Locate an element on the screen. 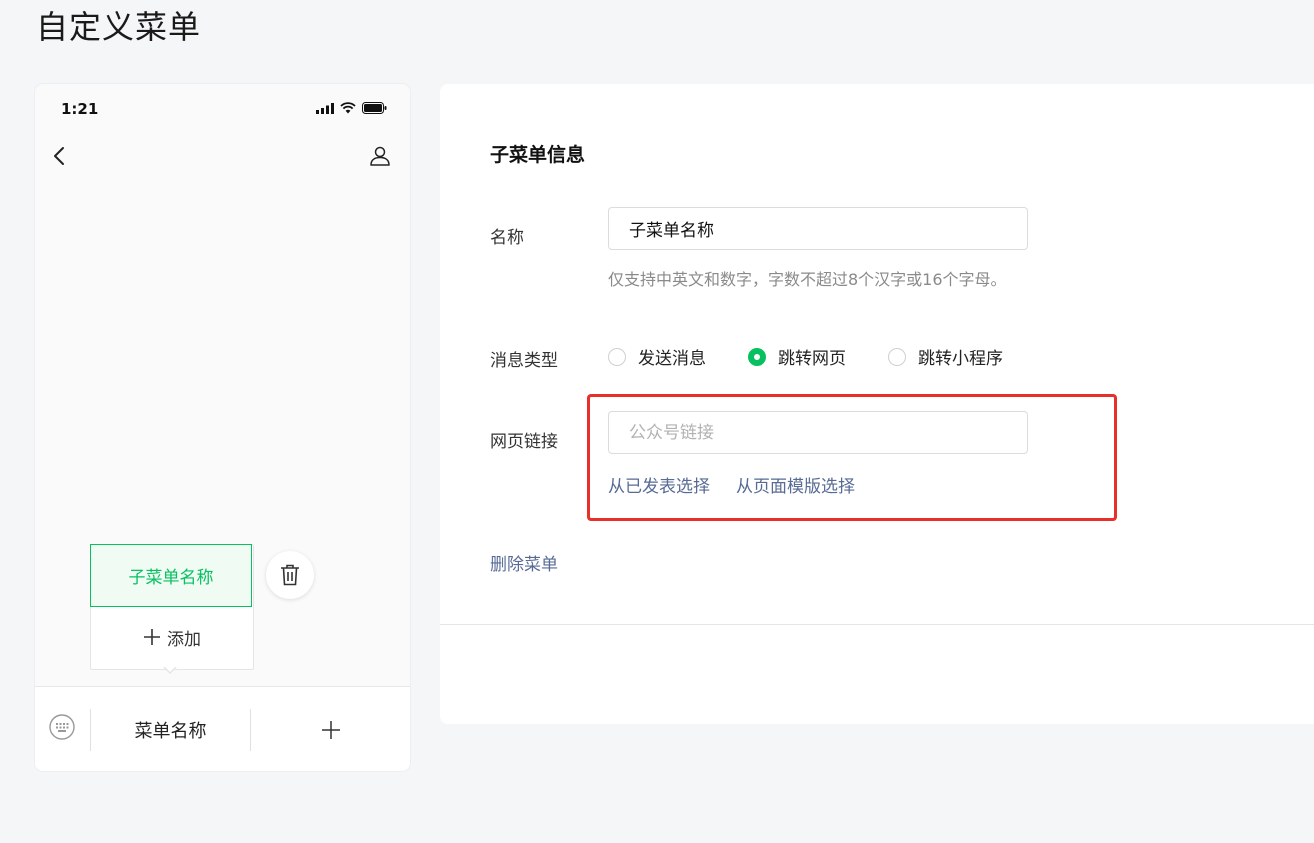 The image size is (1314, 843). delete-menu-link: 删除菜单 is located at coordinates (524, 562).